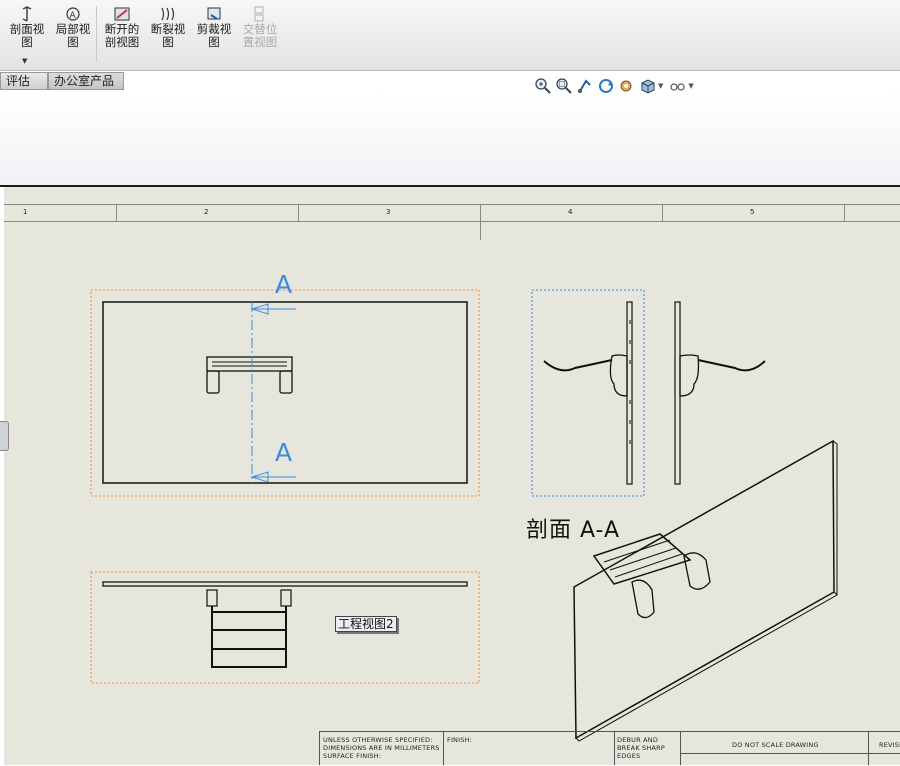 This screenshot has height=766, width=900. I want to click on finish-label: FINISH:, so click(460, 740).